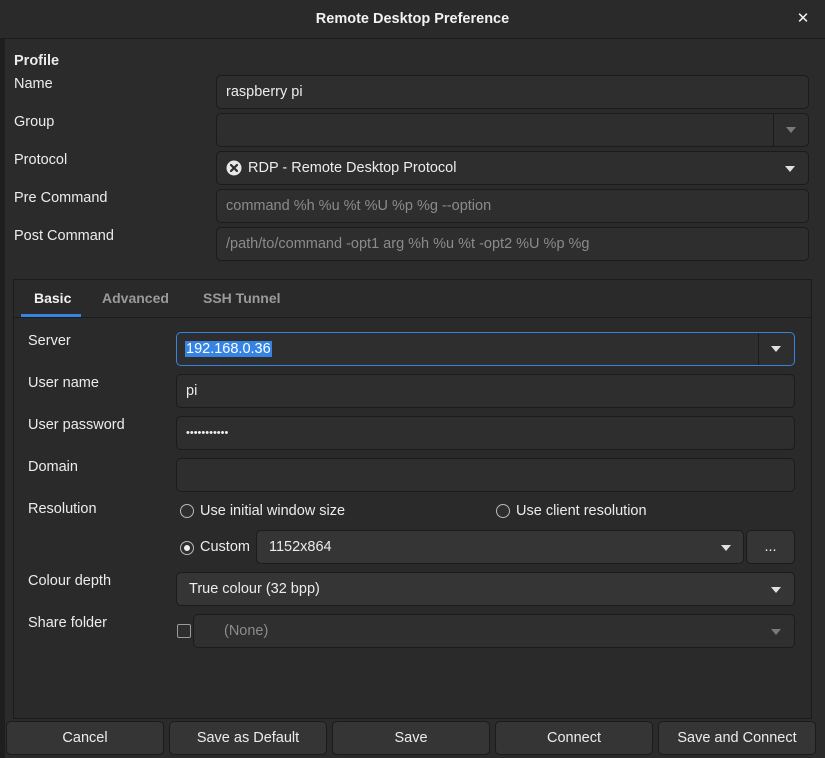 The width and height of the screenshot is (825, 758). What do you see at coordinates (494, 631) in the screenshot?
I see `share-folder-chooser: (None)` at bounding box center [494, 631].